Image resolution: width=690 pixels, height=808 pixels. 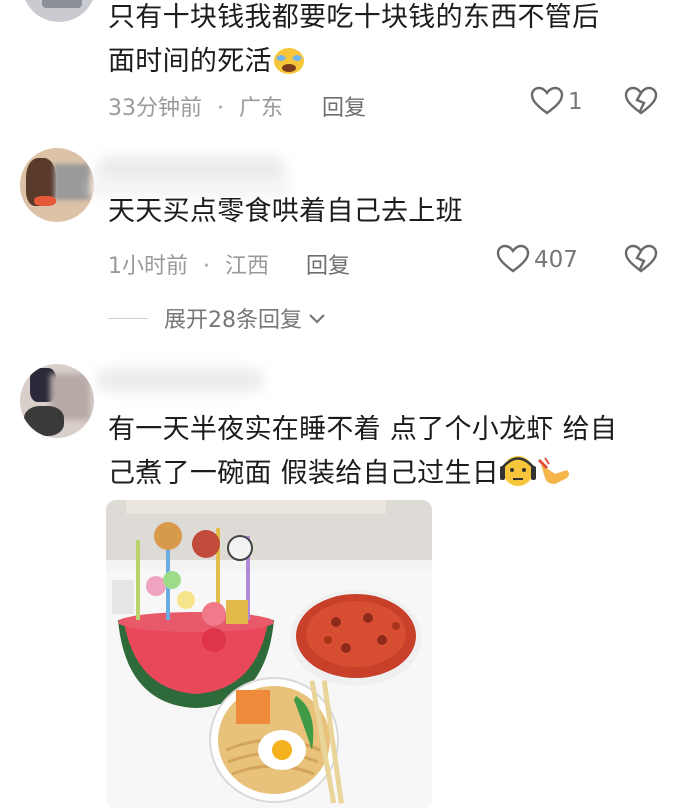 I want to click on comment-text-line: 有一天半夜实在睡不着 点了个小龙虾 给自, so click(x=363, y=429).